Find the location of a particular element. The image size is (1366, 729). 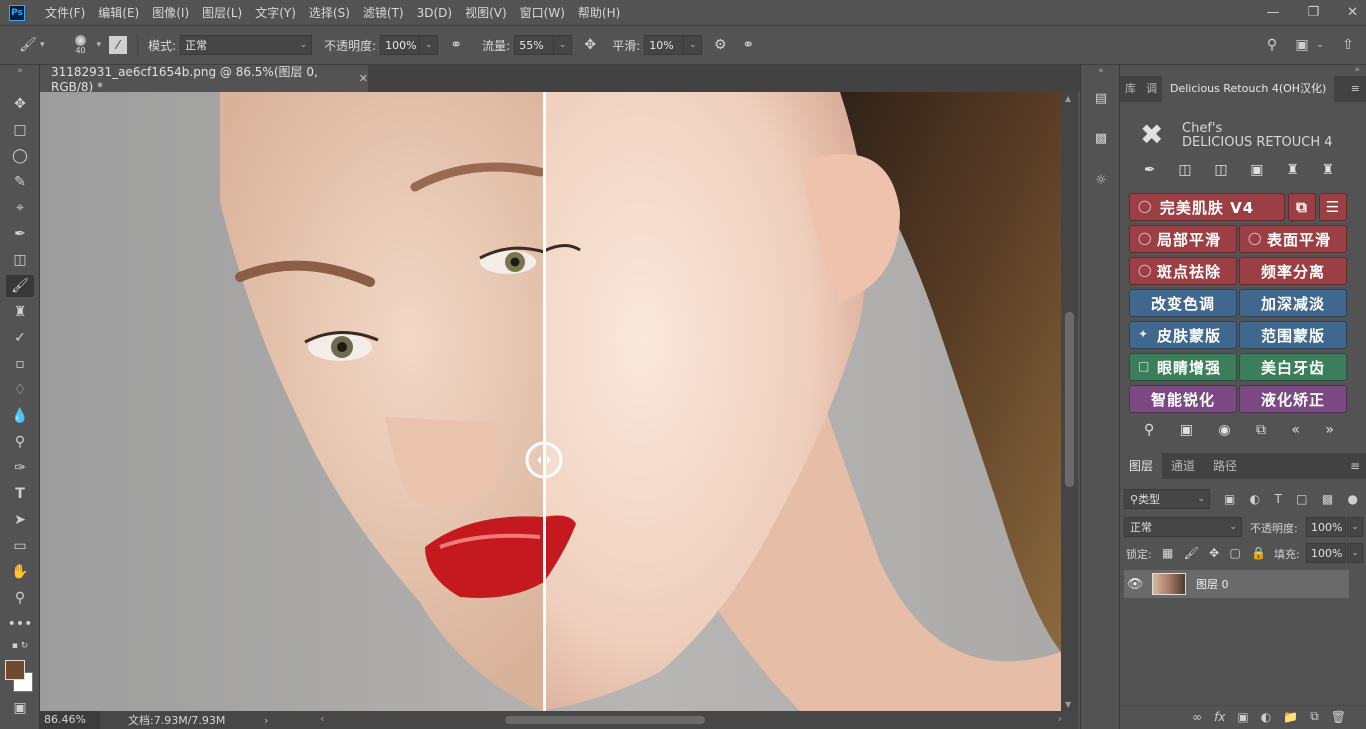

expand-panels-icon: » is located at coordinates (1357, 70).